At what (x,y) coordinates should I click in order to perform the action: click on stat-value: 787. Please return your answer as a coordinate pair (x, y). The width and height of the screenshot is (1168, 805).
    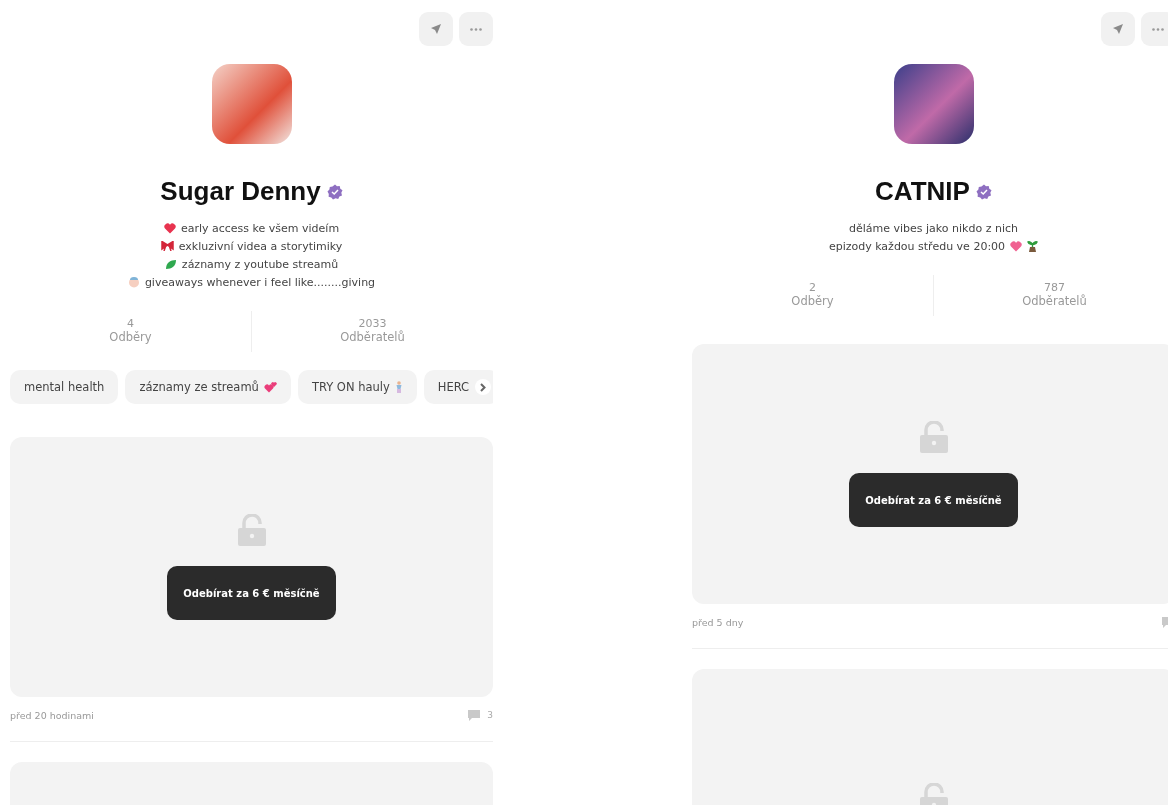
    Looking at the image, I should click on (1054, 287).